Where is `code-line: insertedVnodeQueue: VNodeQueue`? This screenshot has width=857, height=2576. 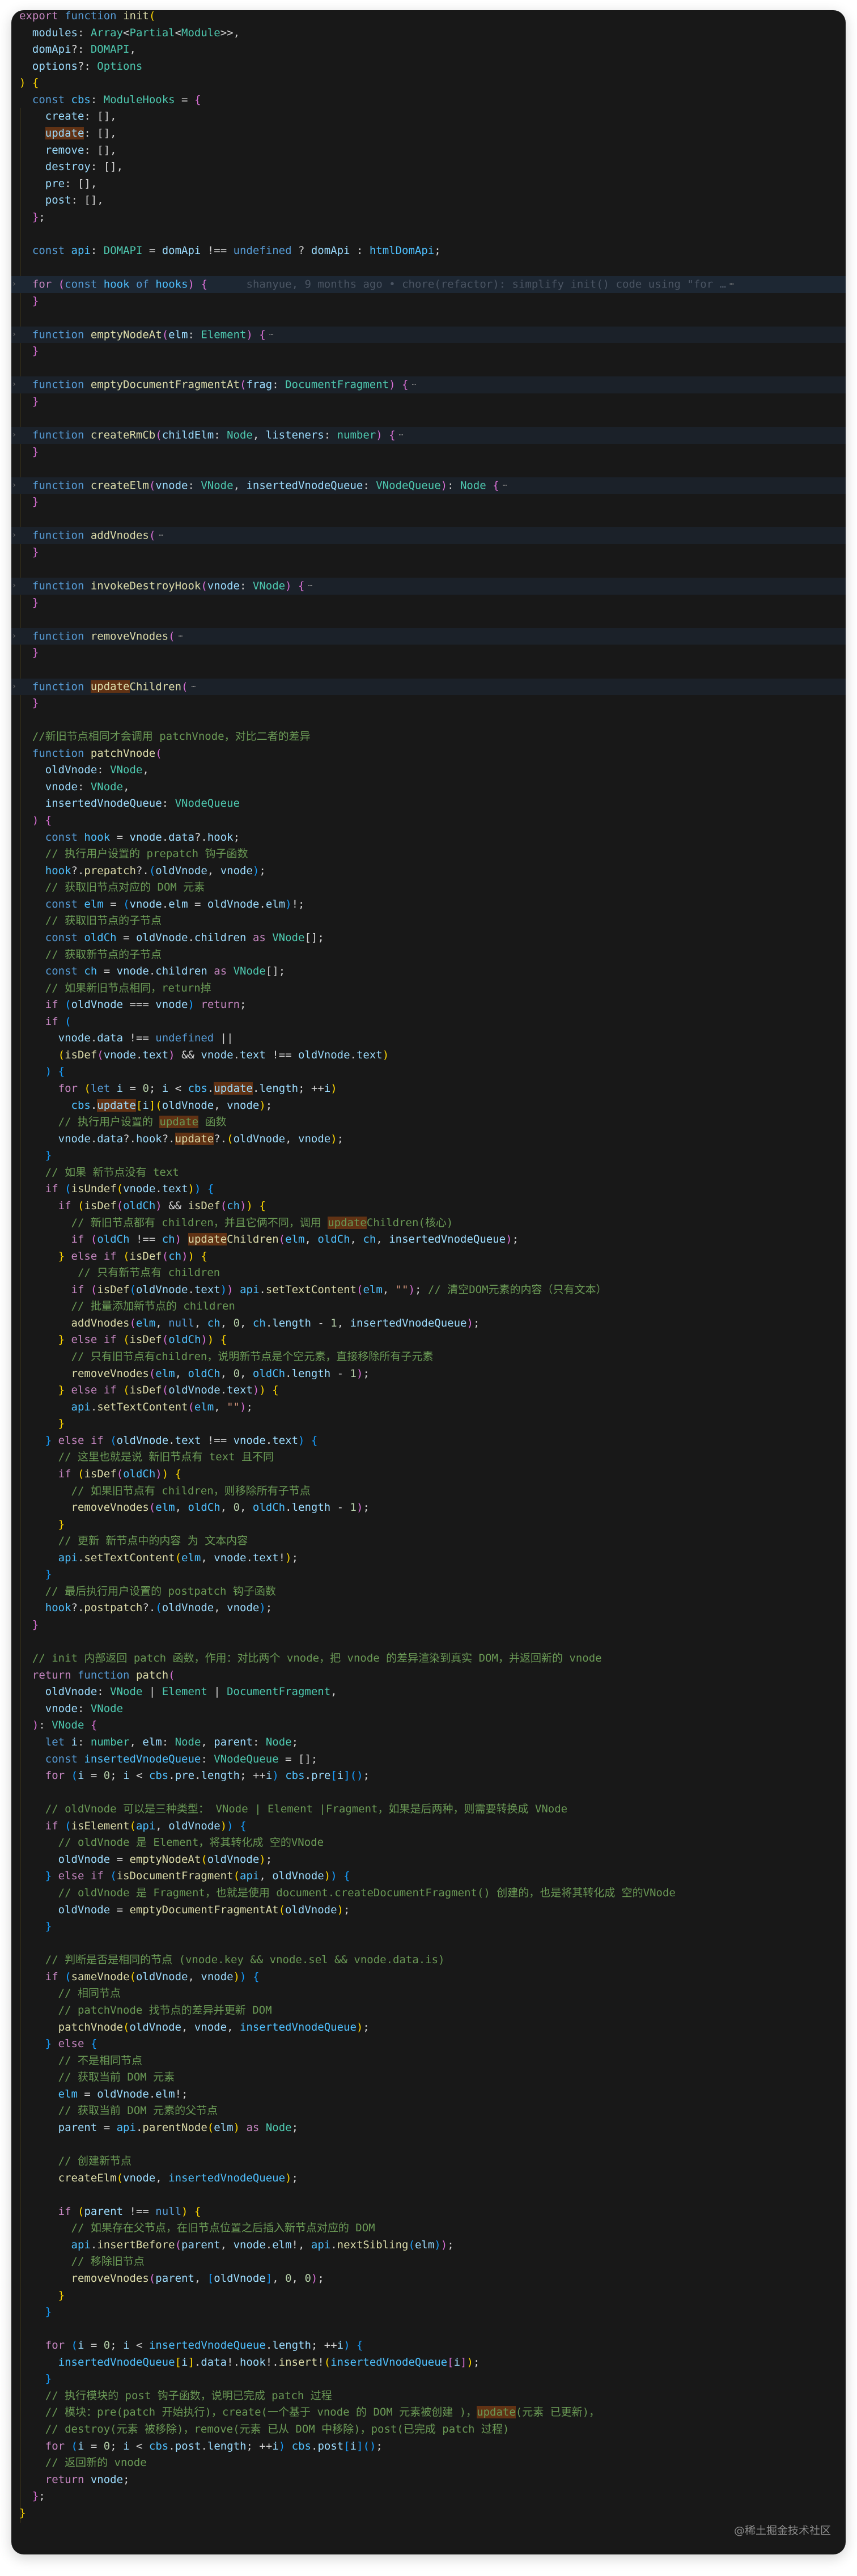
code-line: insertedVnodeQueue: VNodeQueue is located at coordinates (428, 803).